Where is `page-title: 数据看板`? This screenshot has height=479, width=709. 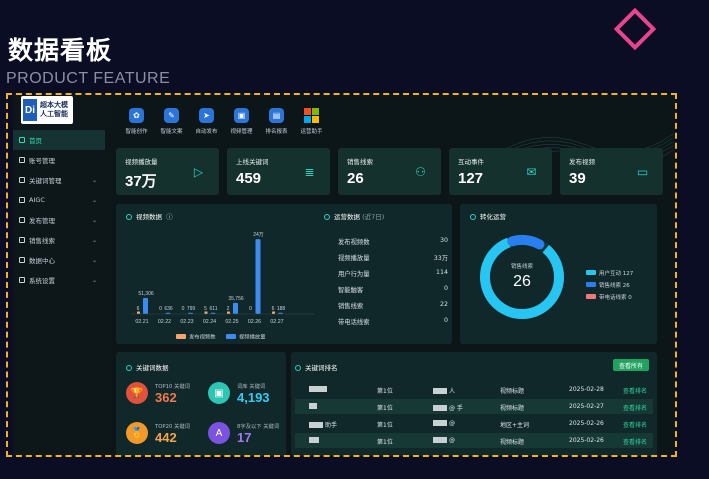 page-title: 数据看板 is located at coordinates (60, 50).